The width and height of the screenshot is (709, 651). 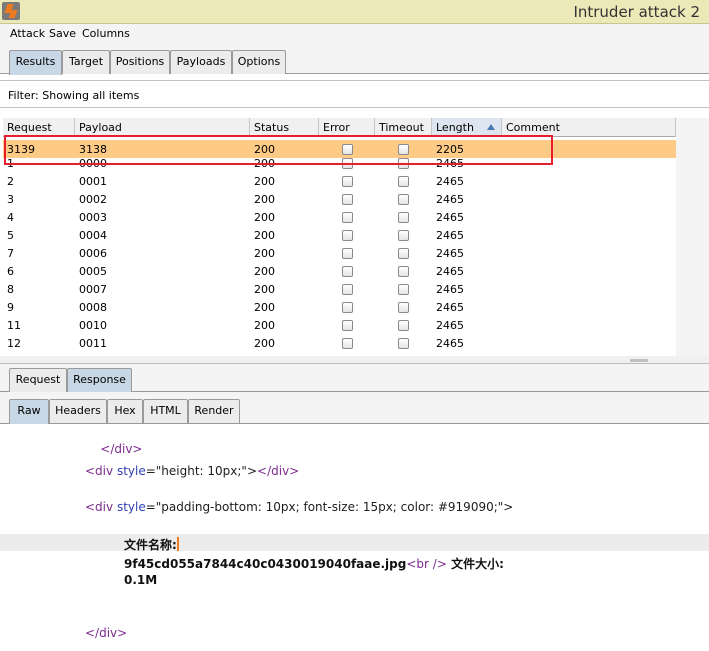 I want to click on code-line: <div style="height: 10px;"></div>, so click(x=192, y=471).